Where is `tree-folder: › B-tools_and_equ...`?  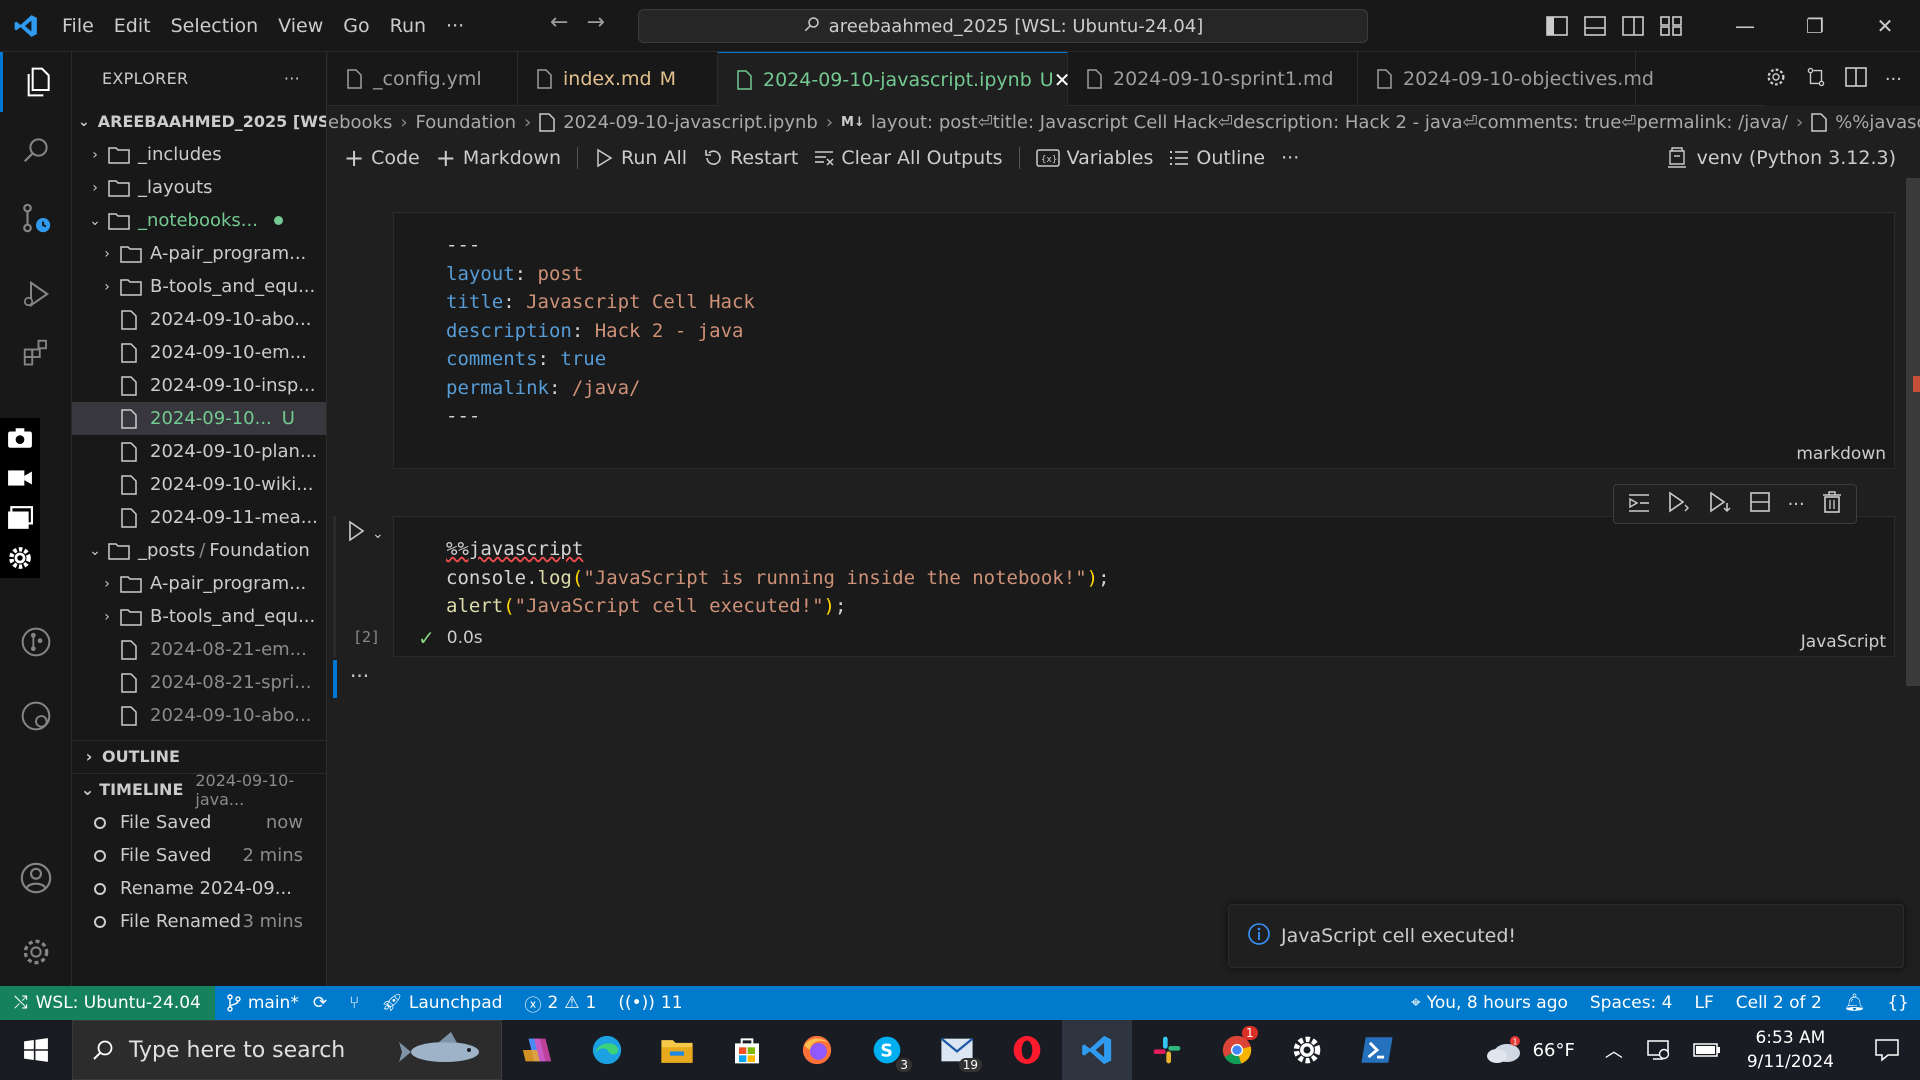
tree-folder: › B-tools_and_equ... is located at coordinates (199, 616).